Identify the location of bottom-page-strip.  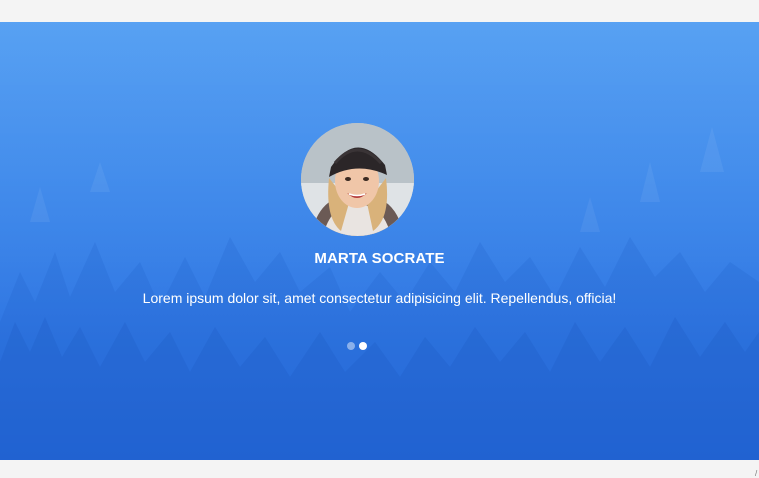
(379, 469).